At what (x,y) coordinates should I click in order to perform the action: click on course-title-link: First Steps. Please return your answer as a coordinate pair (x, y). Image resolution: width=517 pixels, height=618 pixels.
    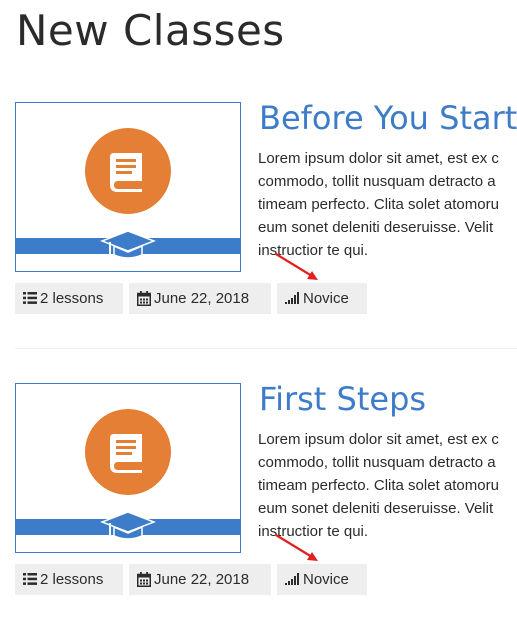
    Looking at the image, I should click on (342, 399).